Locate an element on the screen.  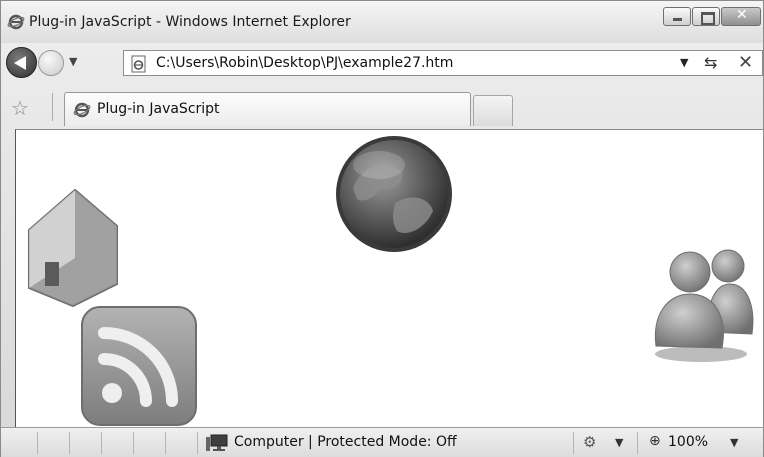
globe-icon is located at coordinates (394, 196).